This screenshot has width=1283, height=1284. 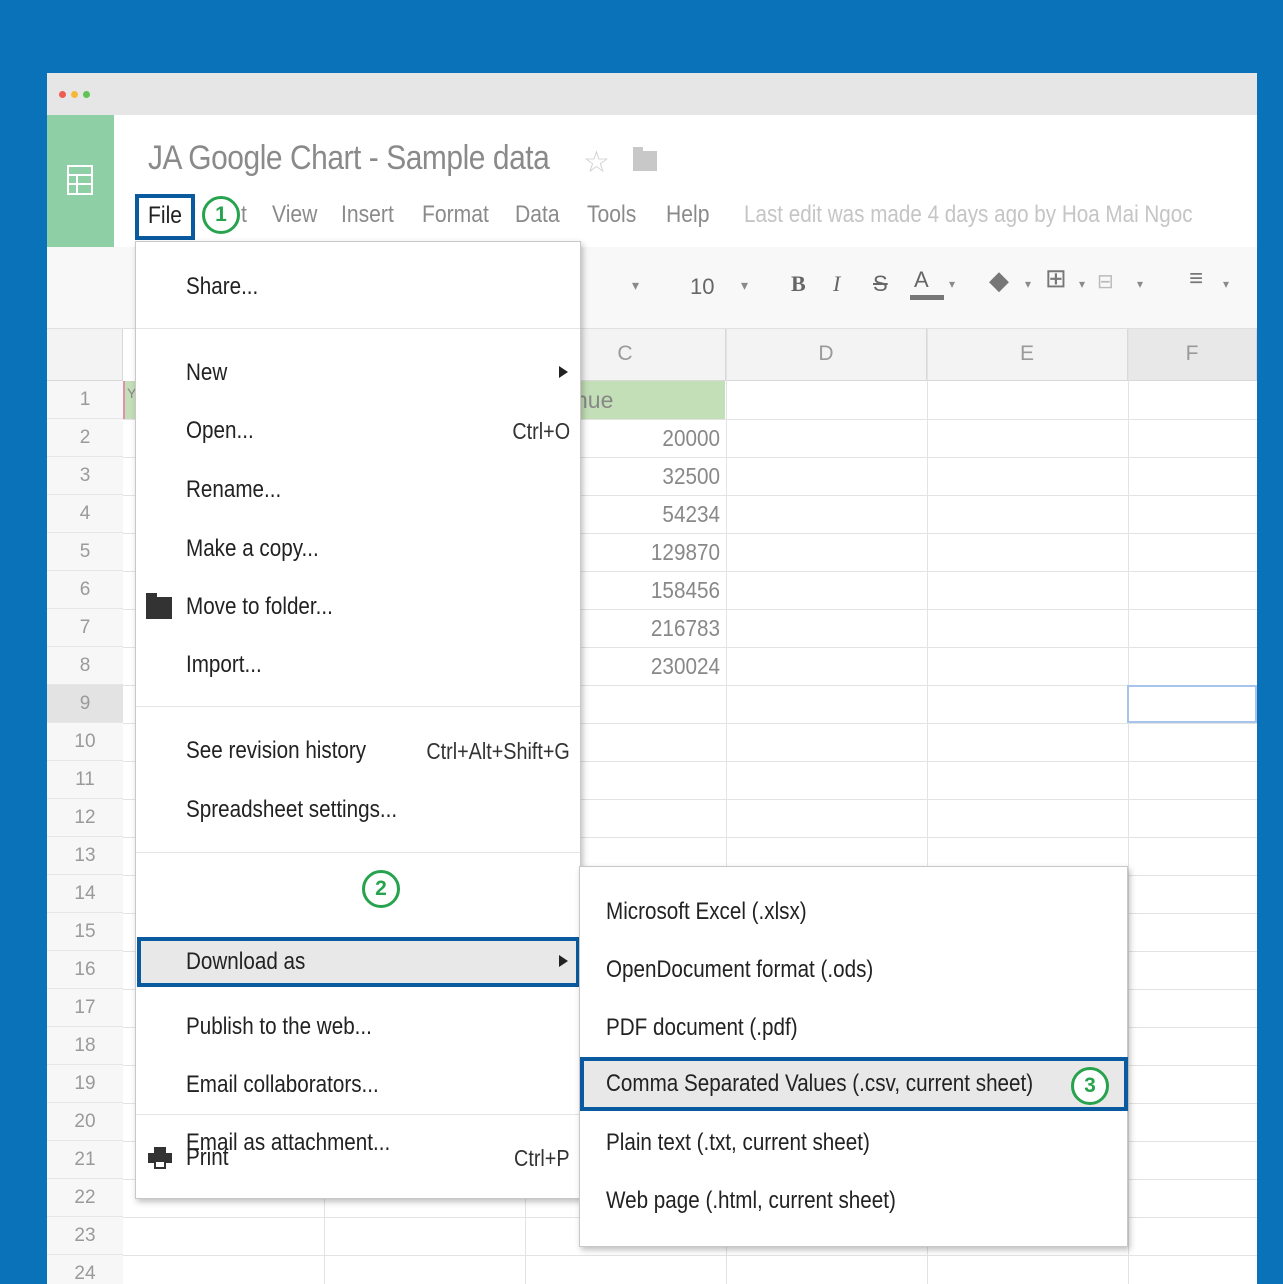 I want to click on print-icon, so click(x=160, y=1158).